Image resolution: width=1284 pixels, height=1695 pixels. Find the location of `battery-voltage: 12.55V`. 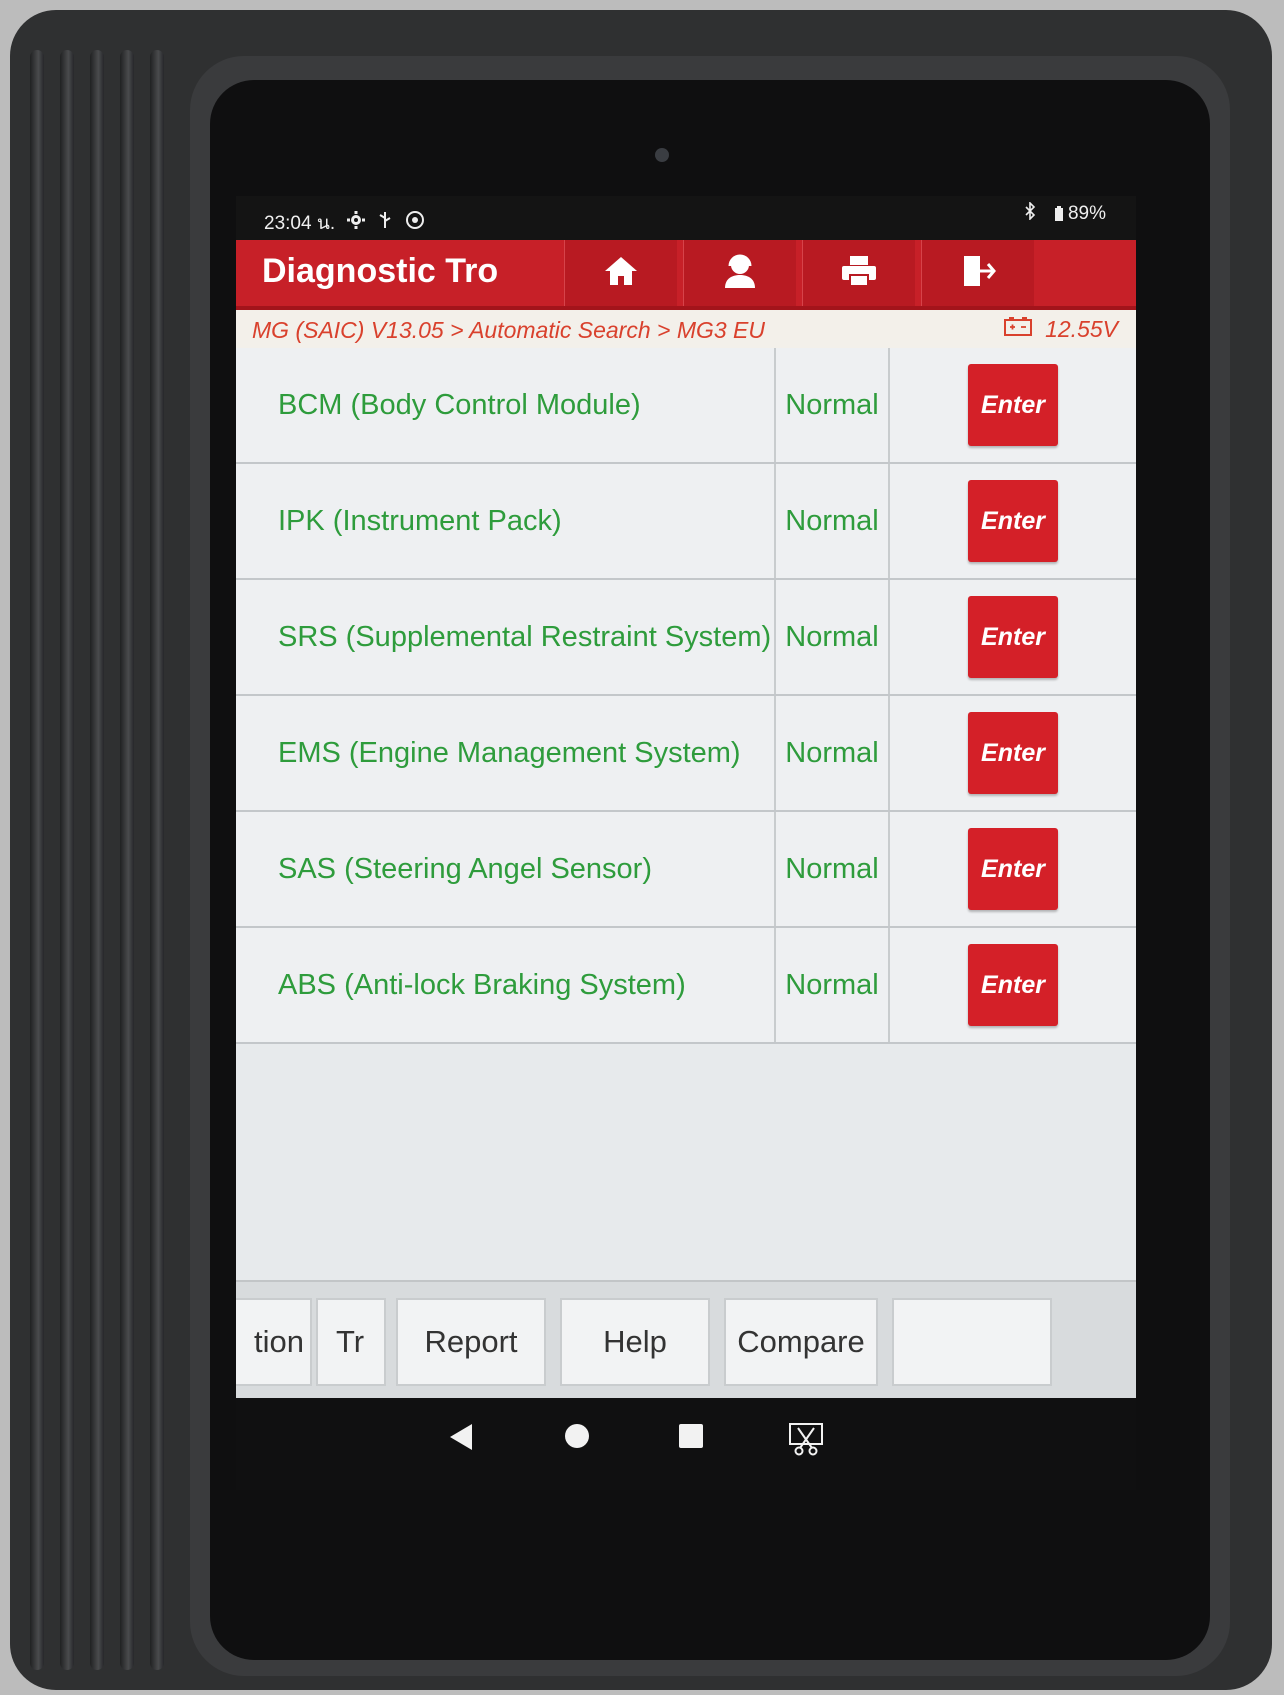

battery-voltage: 12.55V is located at coordinates (1060, 329).